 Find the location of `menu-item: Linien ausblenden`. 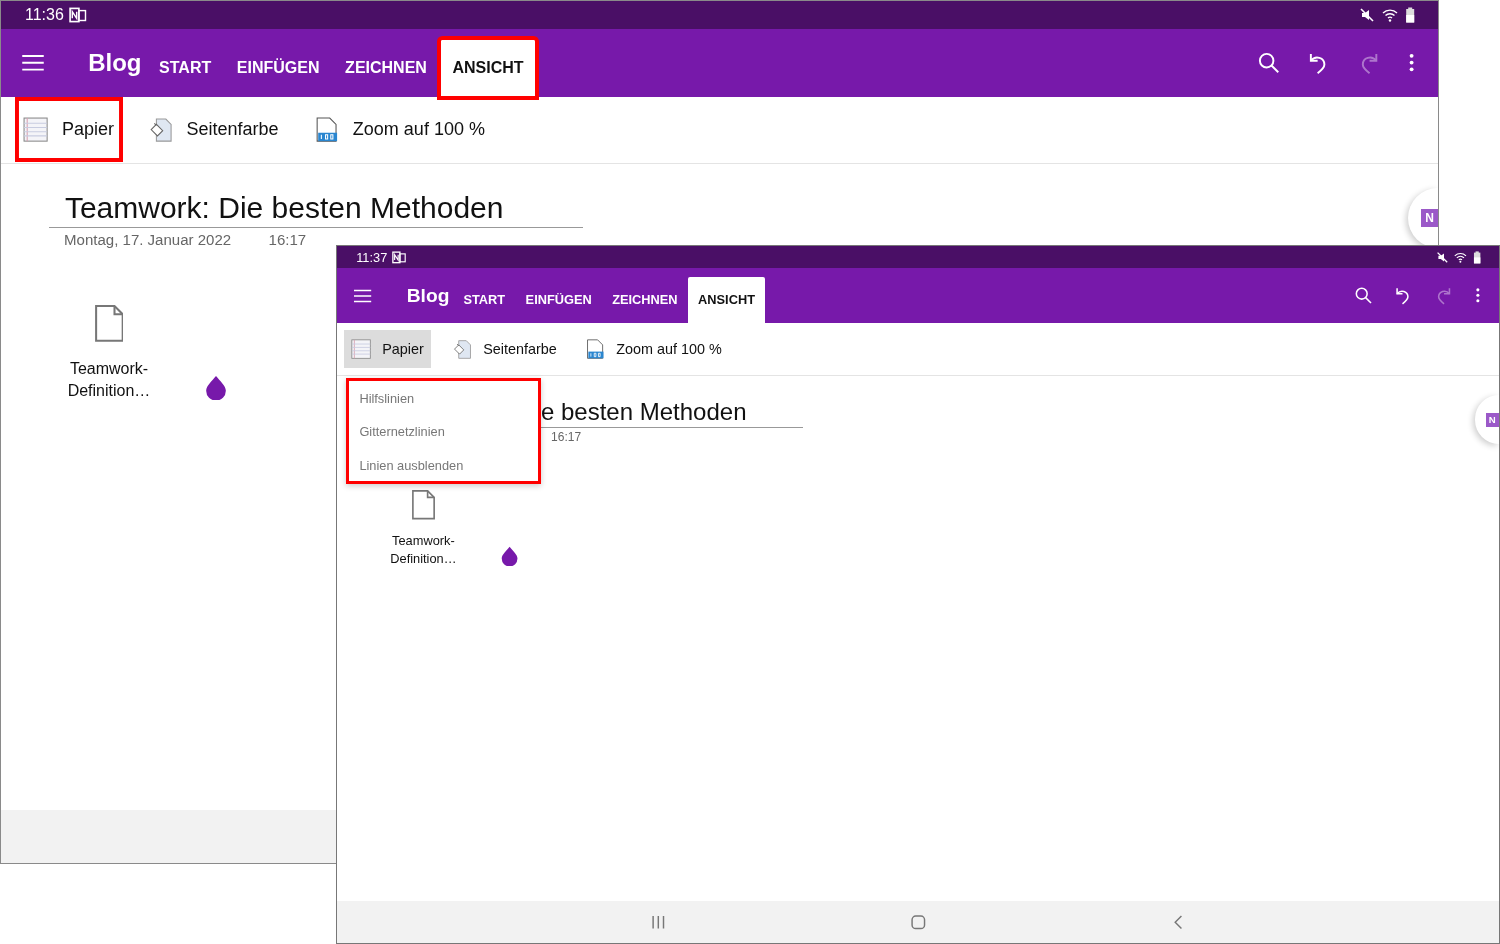

menu-item: Linien ausblenden is located at coordinates (443, 465).